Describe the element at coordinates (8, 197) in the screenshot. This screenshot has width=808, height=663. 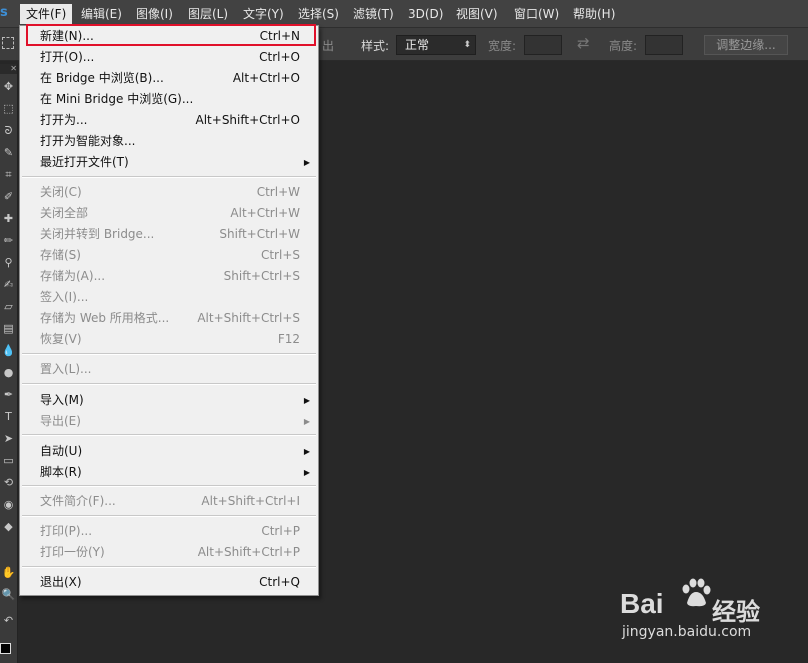
I see `eyedropper-tool-icon: ✐` at that location.